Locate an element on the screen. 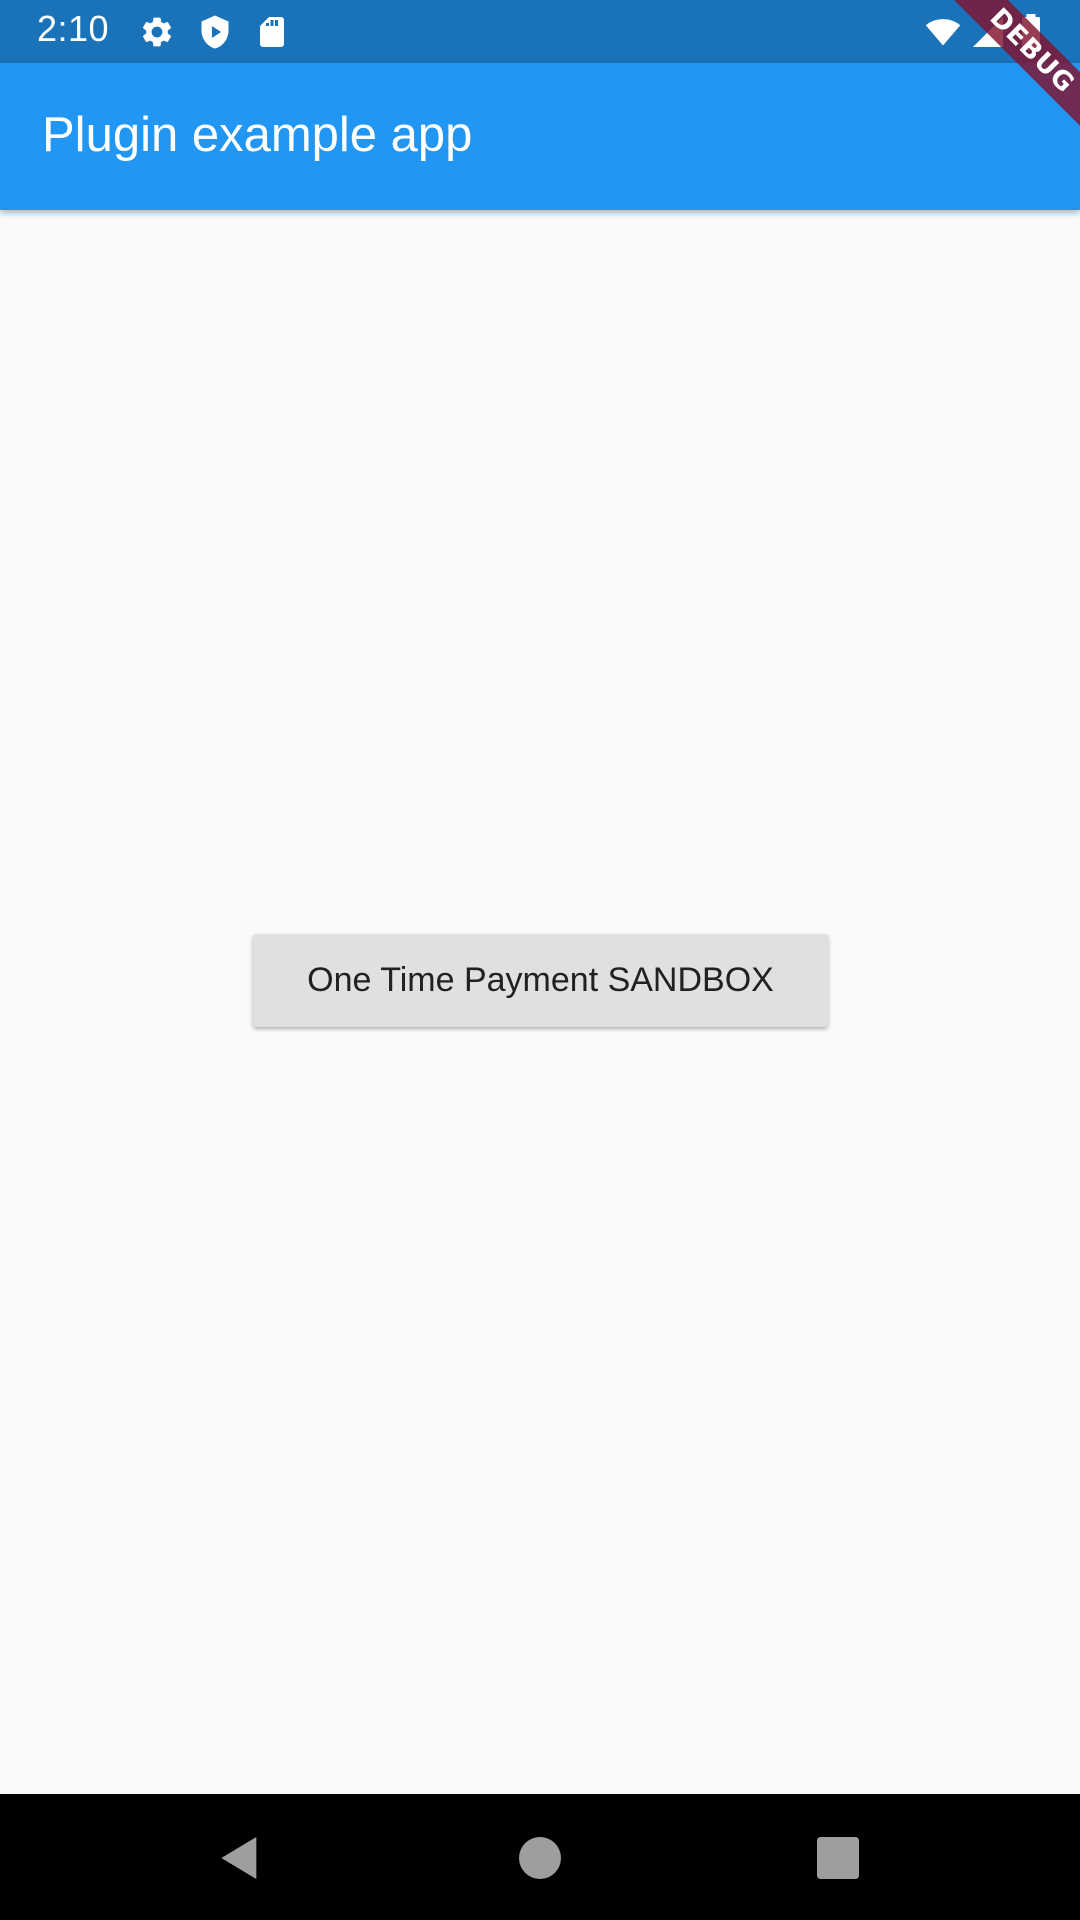 This screenshot has width=1080, height=1920. wifi-icon is located at coordinates (943, 32).